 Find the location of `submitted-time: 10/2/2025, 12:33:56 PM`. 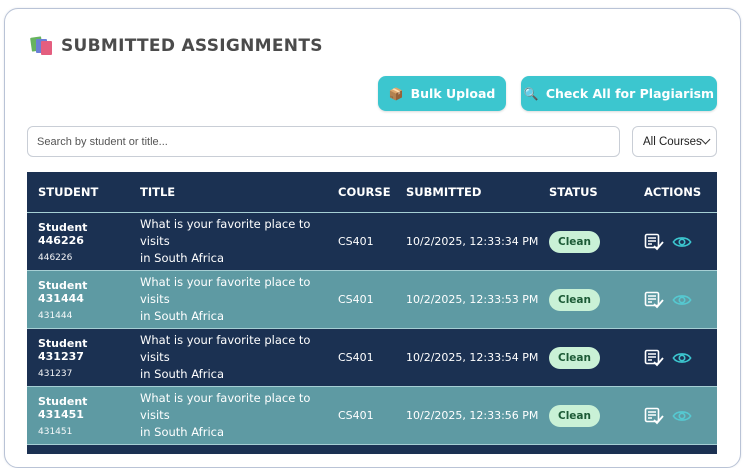

submitted-time: 10/2/2025, 12:33:56 PM is located at coordinates (472, 415).